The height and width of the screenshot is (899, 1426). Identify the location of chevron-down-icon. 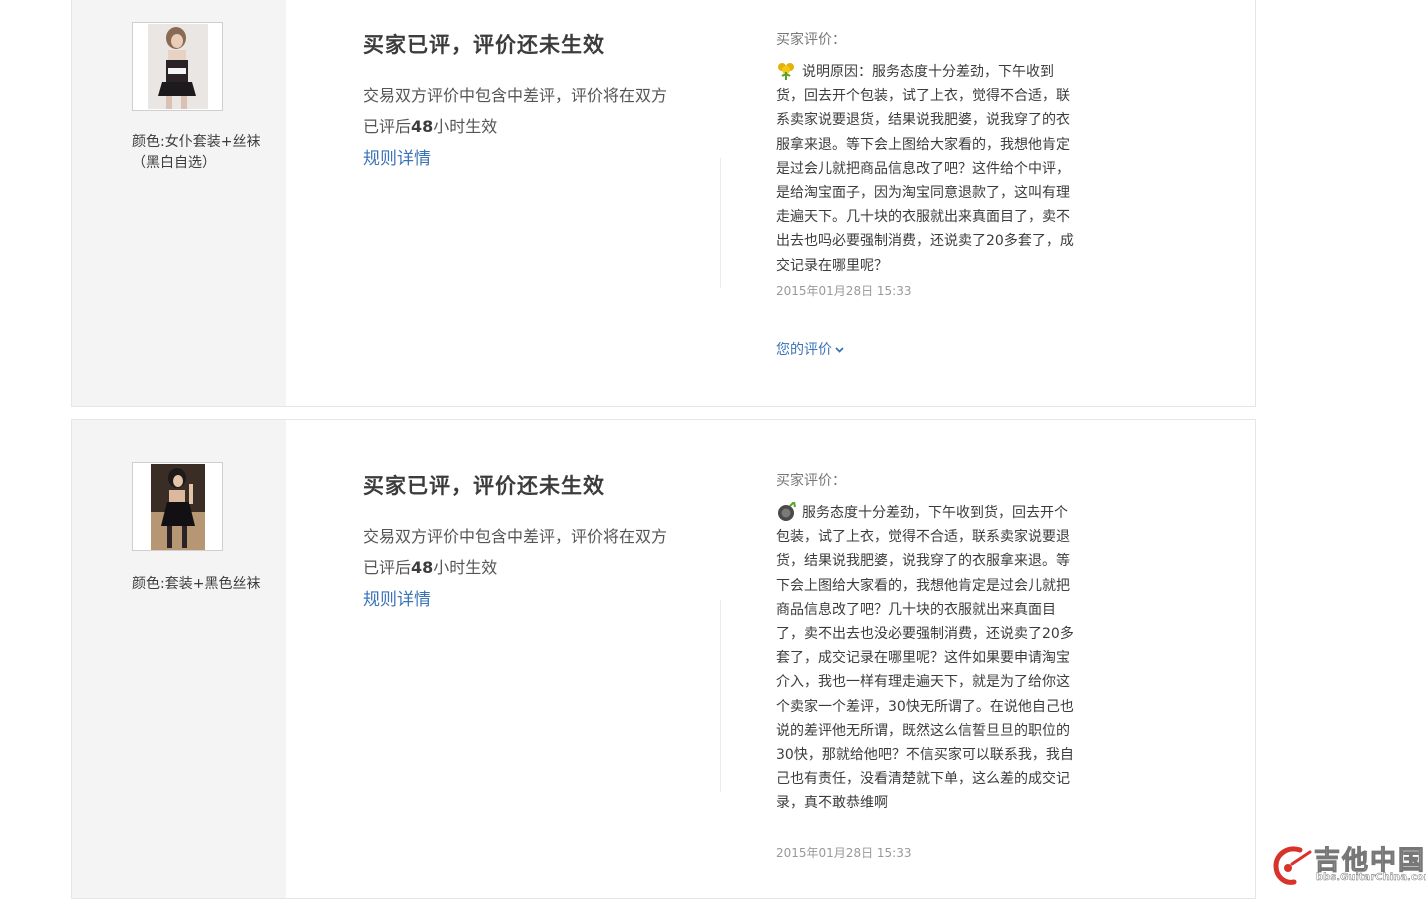
(839, 350).